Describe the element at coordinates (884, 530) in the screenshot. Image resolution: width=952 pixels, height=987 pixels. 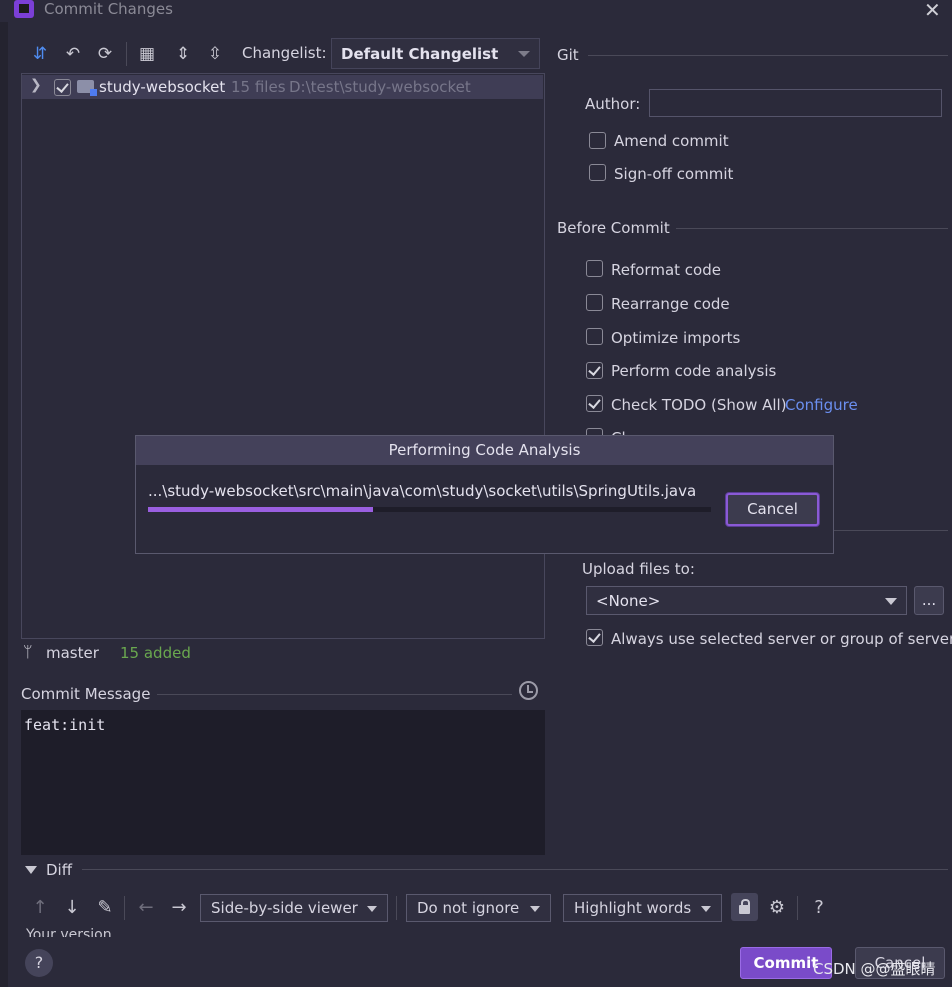
I see `section-divider` at that location.